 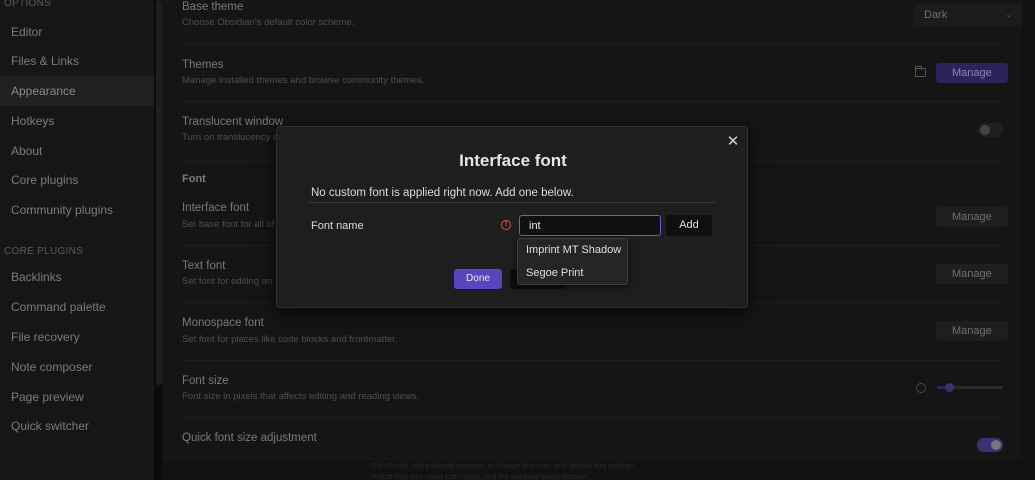 I want to click on reset-icon, so click(x=921, y=388).